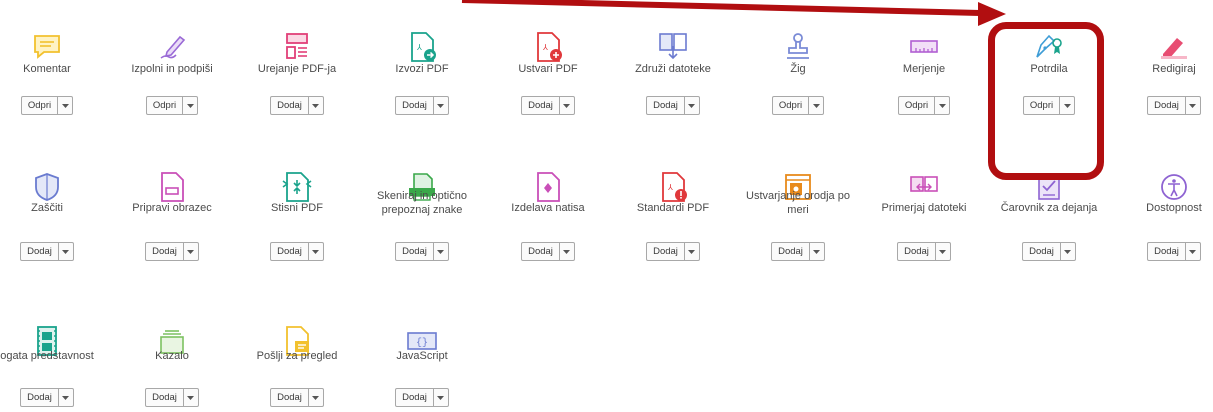 This screenshot has width=1213, height=412. I want to click on tool-accessibility: Dostopnost Dodaj, so click(1162, 204).